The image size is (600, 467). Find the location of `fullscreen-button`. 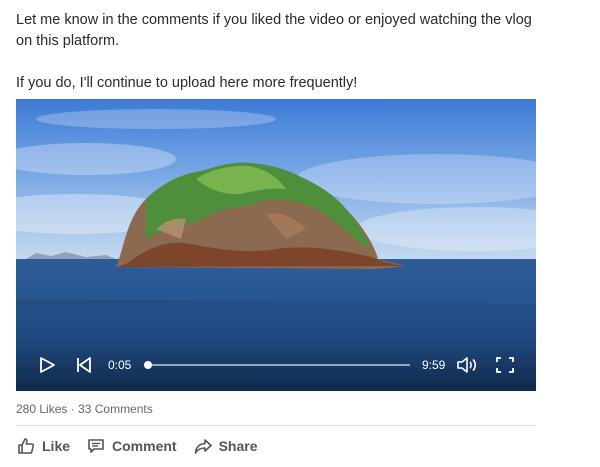

fullscreen-button is located at coordinates (505, 365).